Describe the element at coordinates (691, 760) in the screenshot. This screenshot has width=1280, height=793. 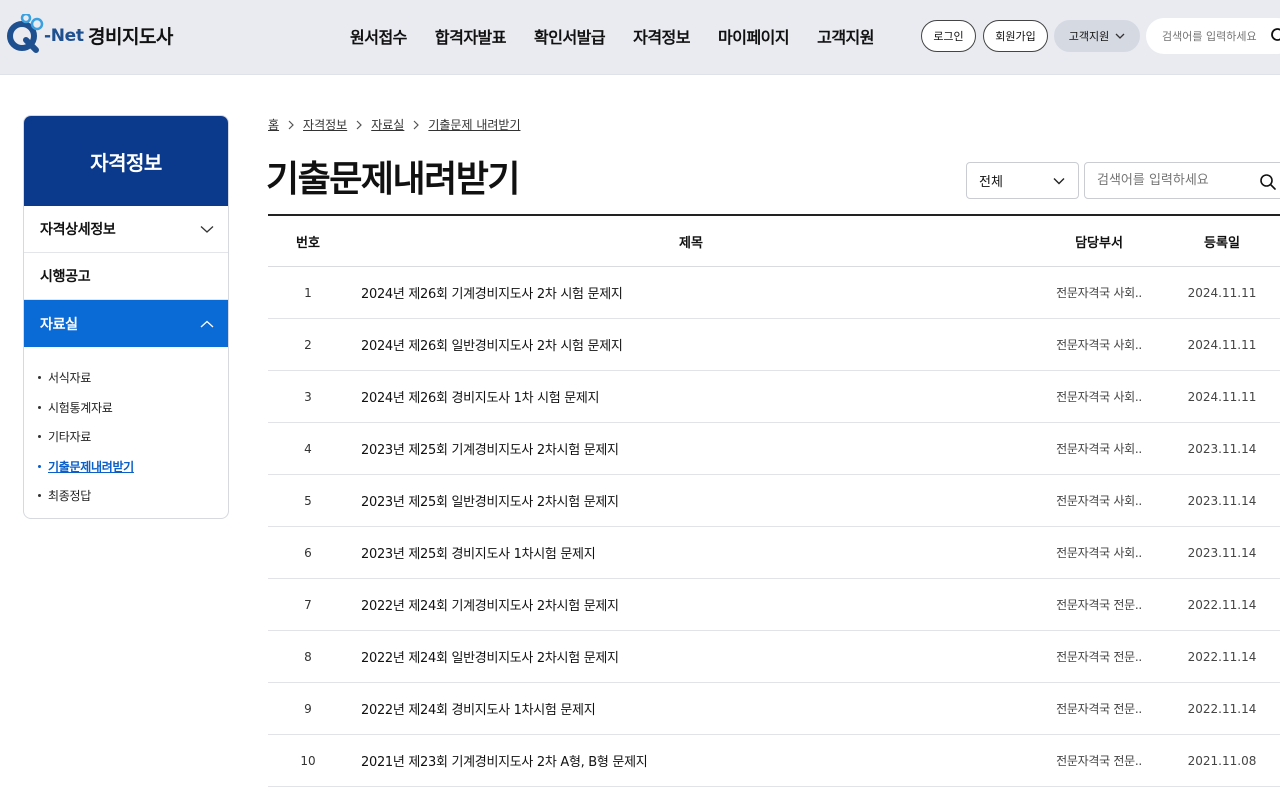
I see `row-title-link: 2021년 제23회 기계경비지도사 2차 A형, B형 문제지` at that location.